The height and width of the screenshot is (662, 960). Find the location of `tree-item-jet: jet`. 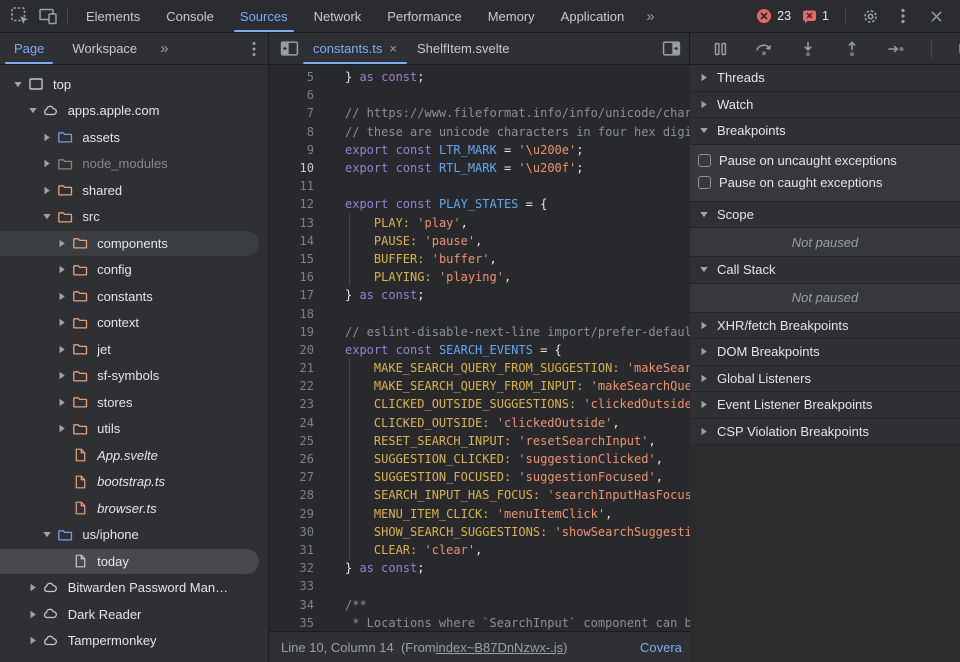

tree-item-jet: jet is located at coordinates (134, 349).